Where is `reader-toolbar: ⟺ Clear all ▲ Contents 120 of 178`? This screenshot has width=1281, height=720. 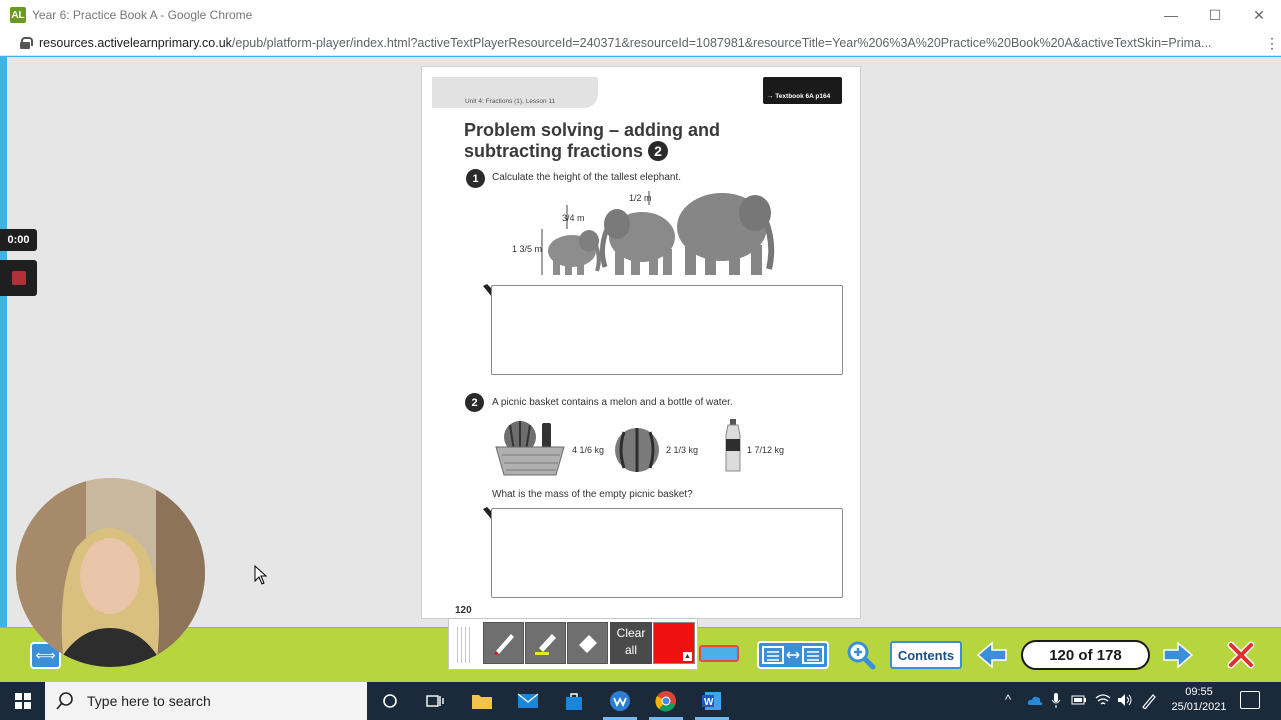
reader-toolbar: ⟺ Clear all ▲ Contents 120 of 178 is located at coordinates (640, 650).